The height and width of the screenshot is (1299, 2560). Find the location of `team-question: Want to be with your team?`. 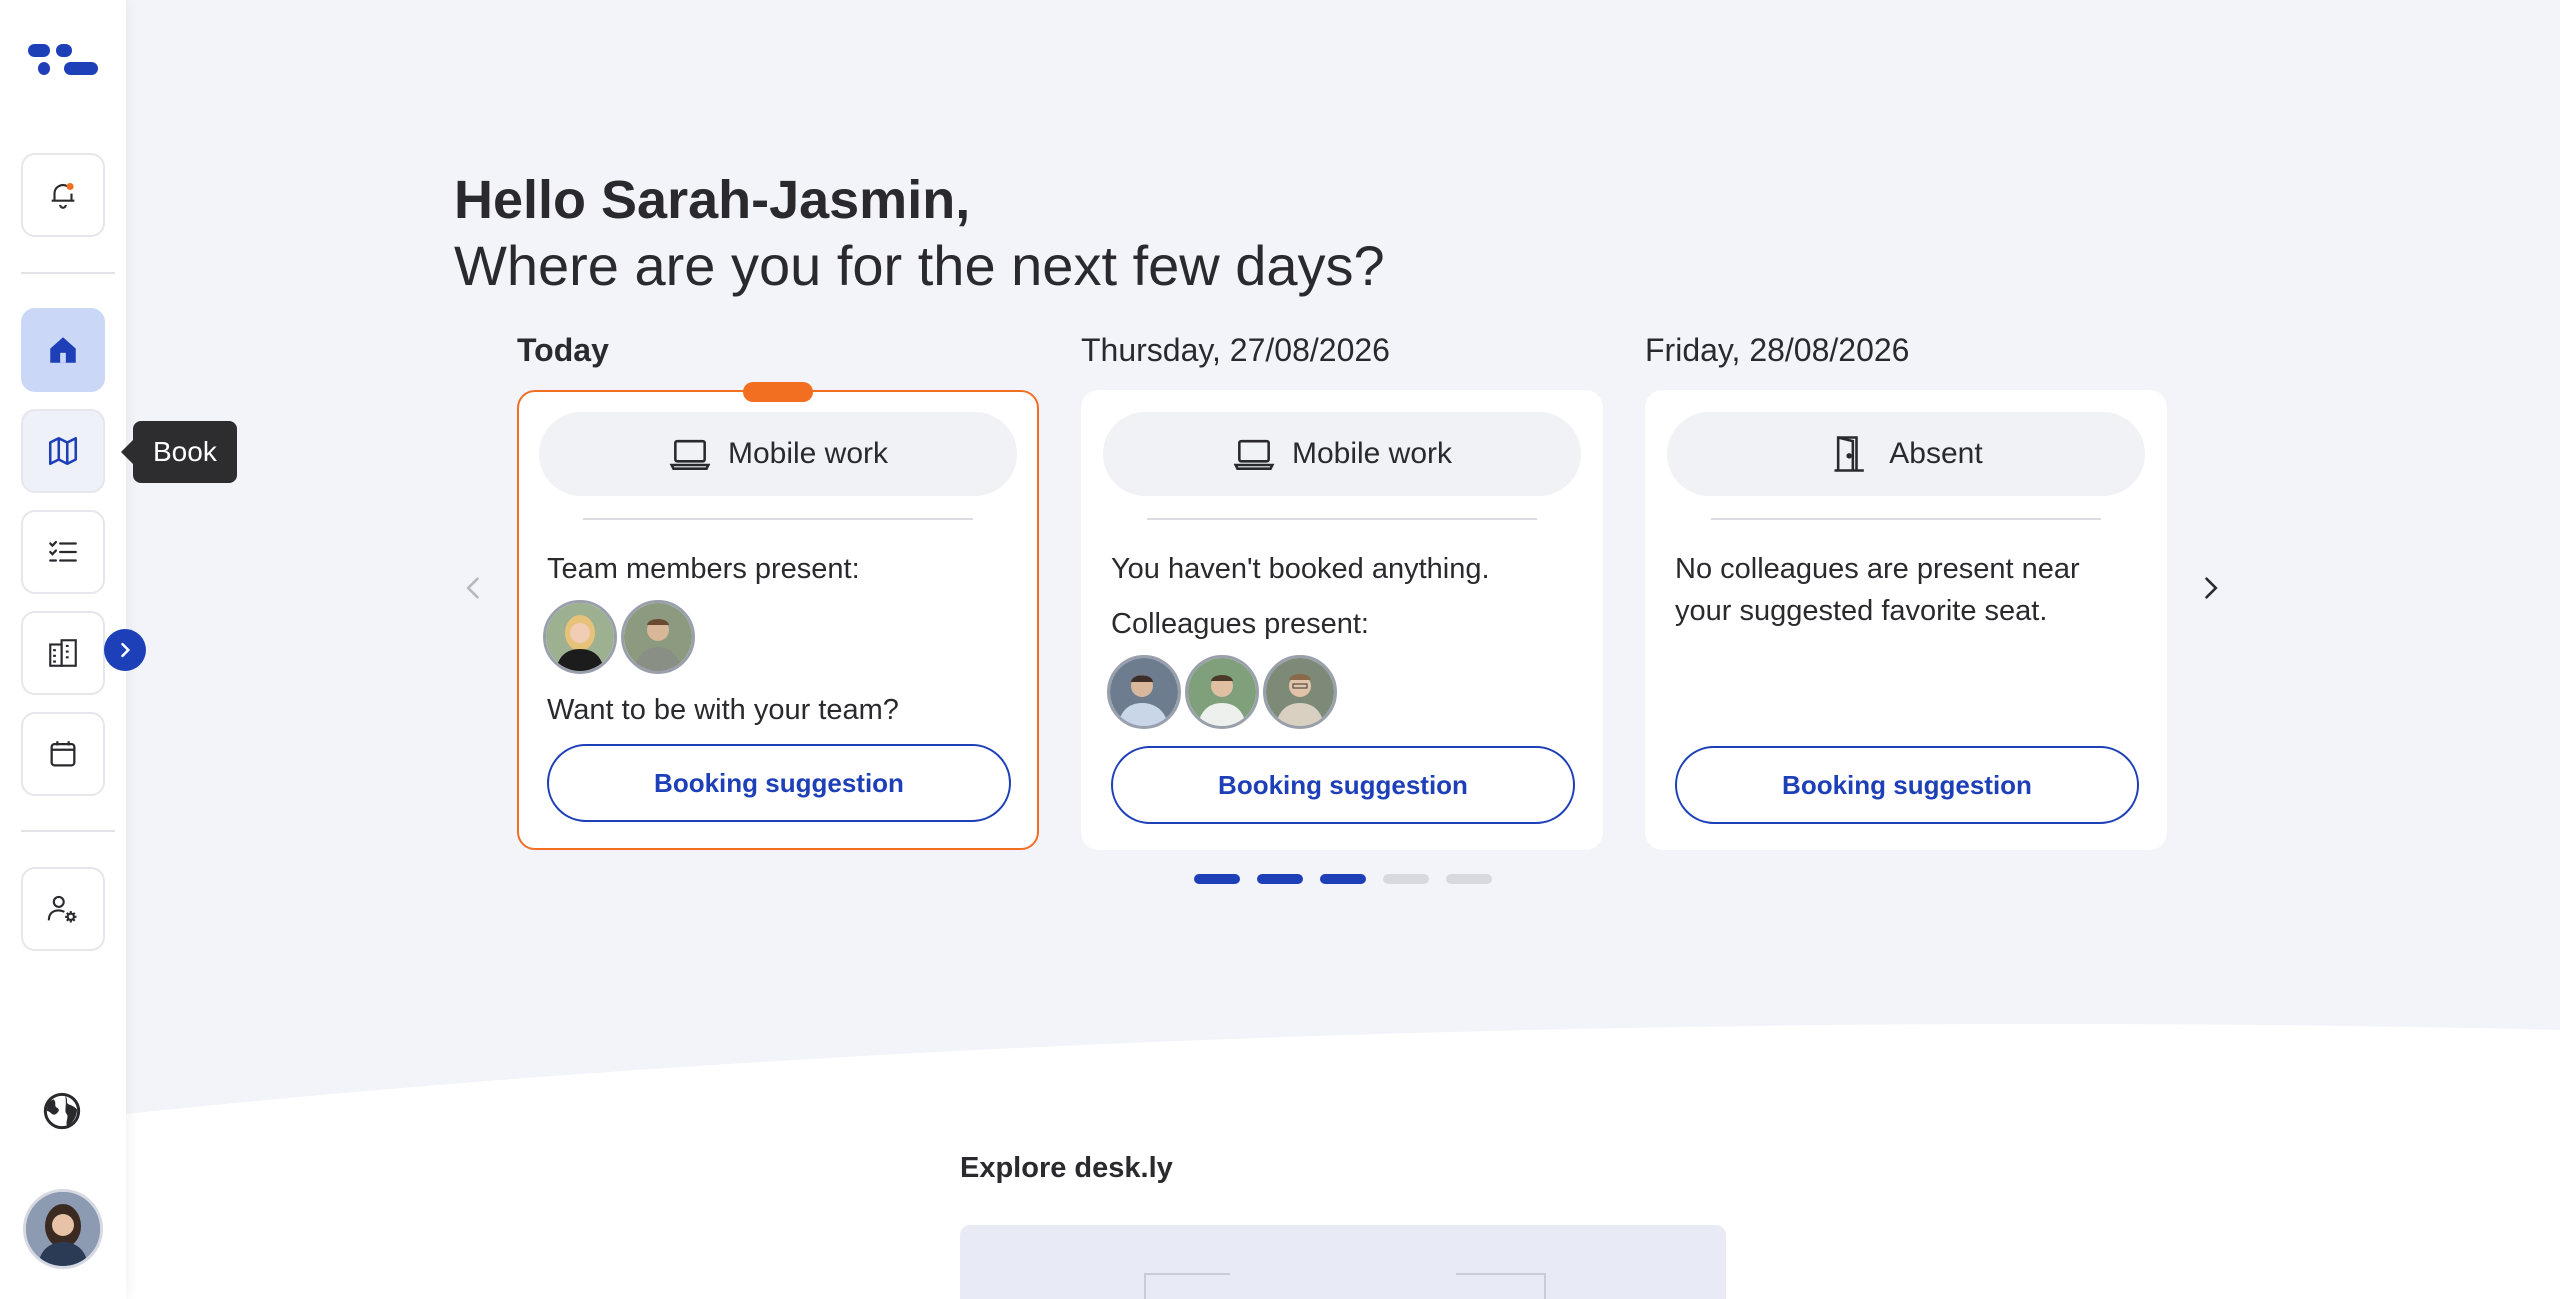

team-question: Want to be with your team? is located at coordinates (723, 710).